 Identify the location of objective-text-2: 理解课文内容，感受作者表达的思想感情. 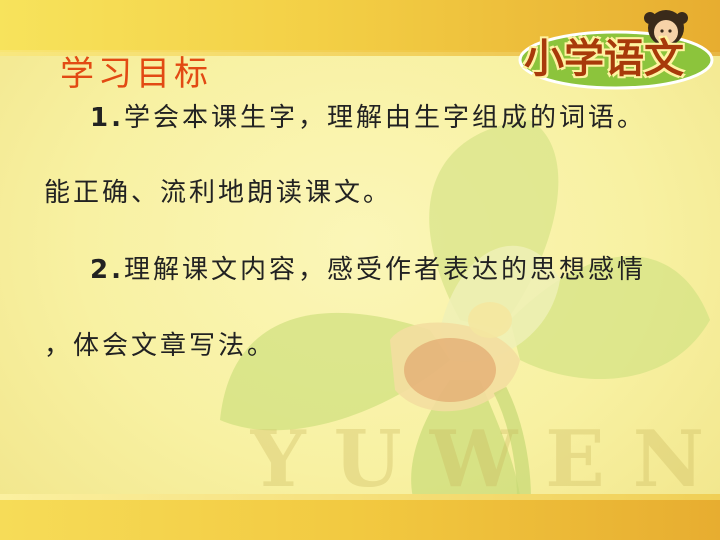
(384, 270).